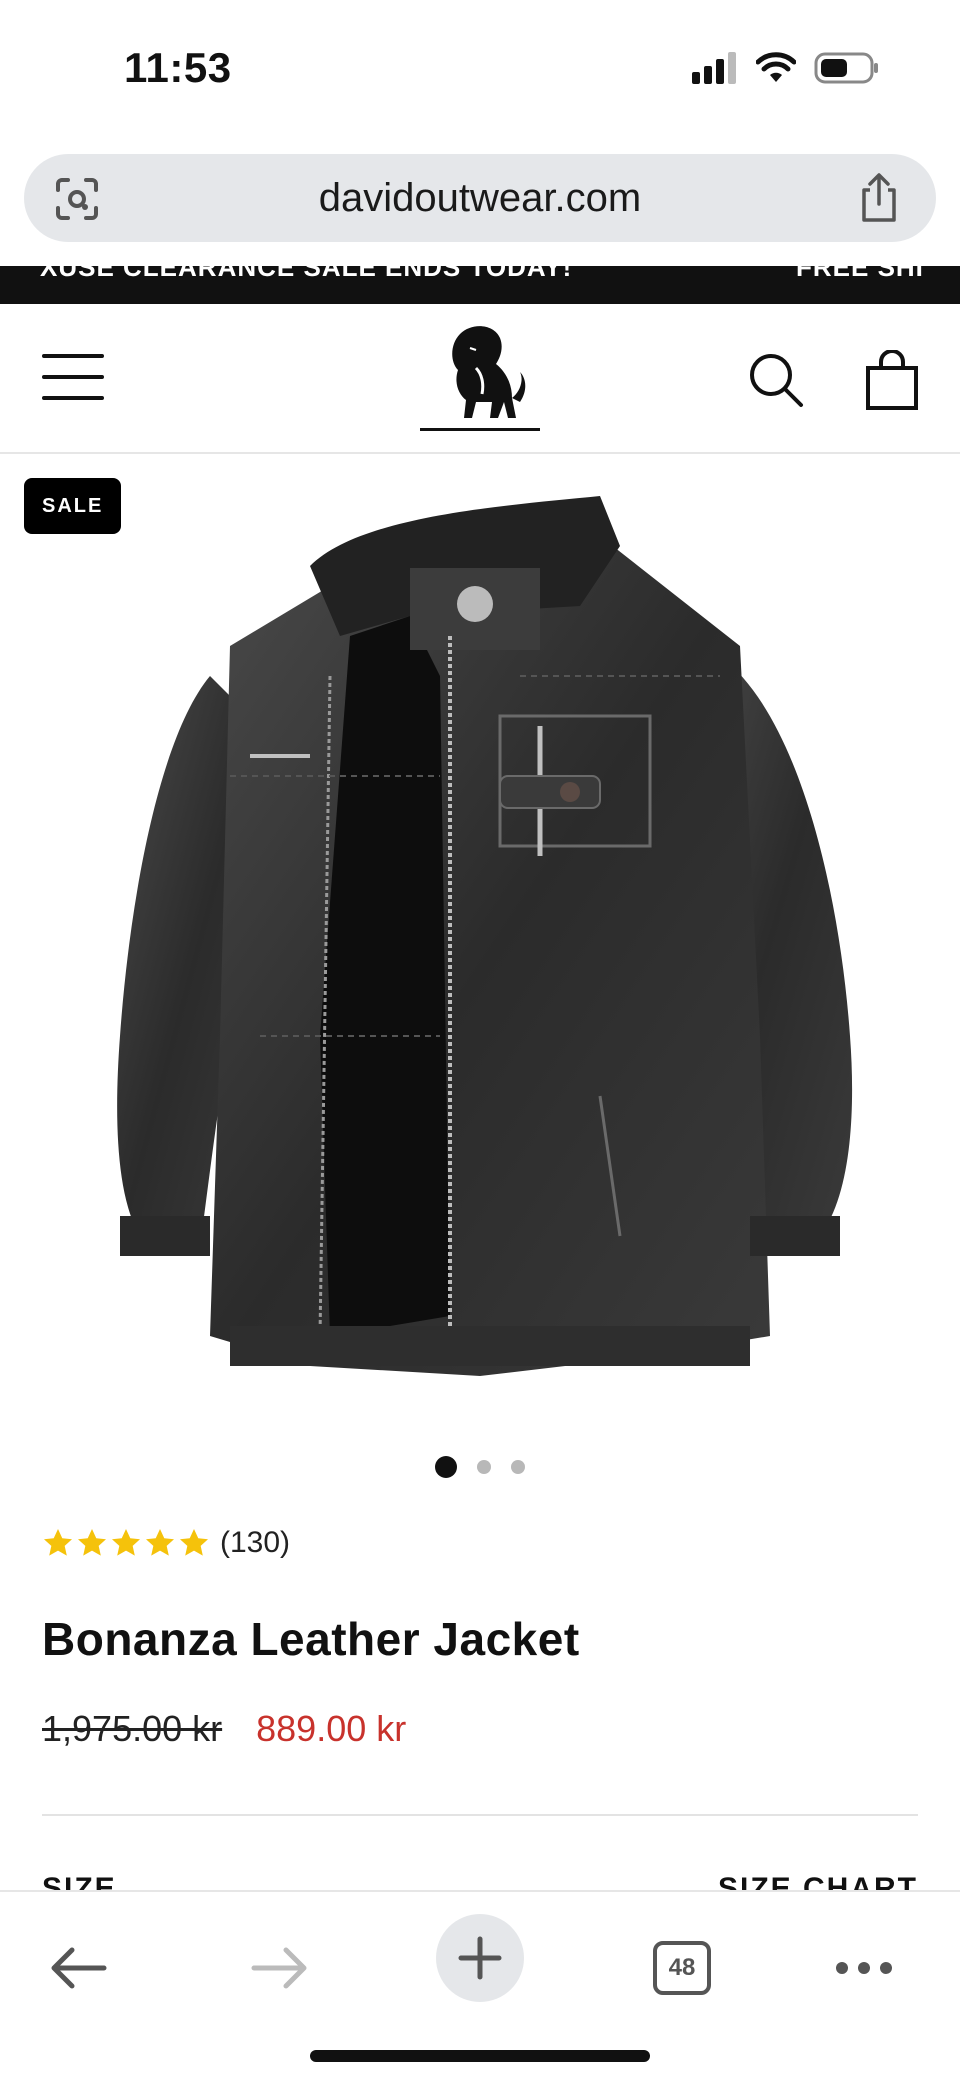 This screenshot has height=2081, width=960. I want to click on size-label: SIZE, so click(79, 1881).